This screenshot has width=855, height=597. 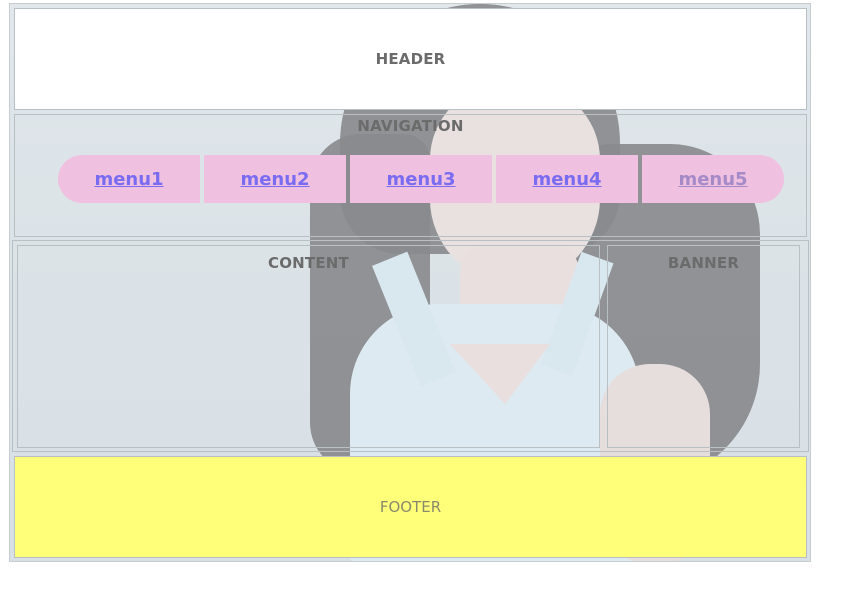 I want to click on banner-label: BANNER, so click(x=703, y=263).